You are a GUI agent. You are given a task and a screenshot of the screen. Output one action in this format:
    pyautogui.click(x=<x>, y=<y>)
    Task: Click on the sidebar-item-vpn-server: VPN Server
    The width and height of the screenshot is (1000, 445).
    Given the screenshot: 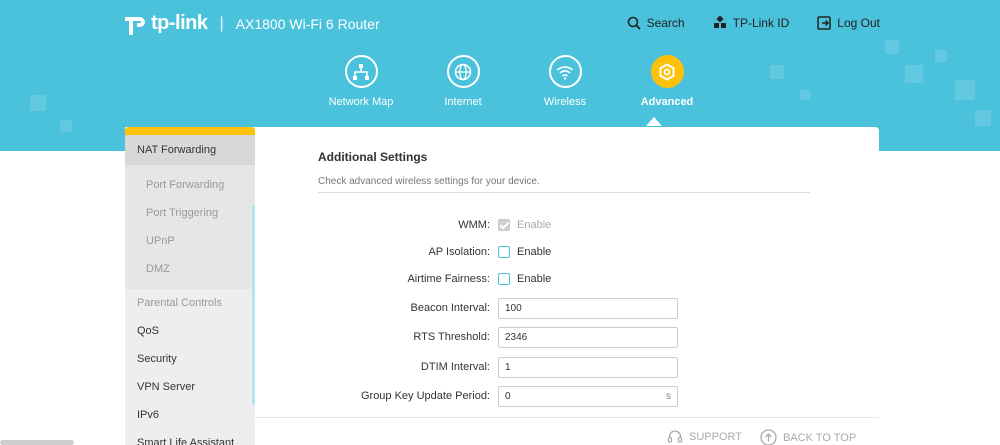 What is the action you would take?
    pyautogui.click(x=190, y=387)
    